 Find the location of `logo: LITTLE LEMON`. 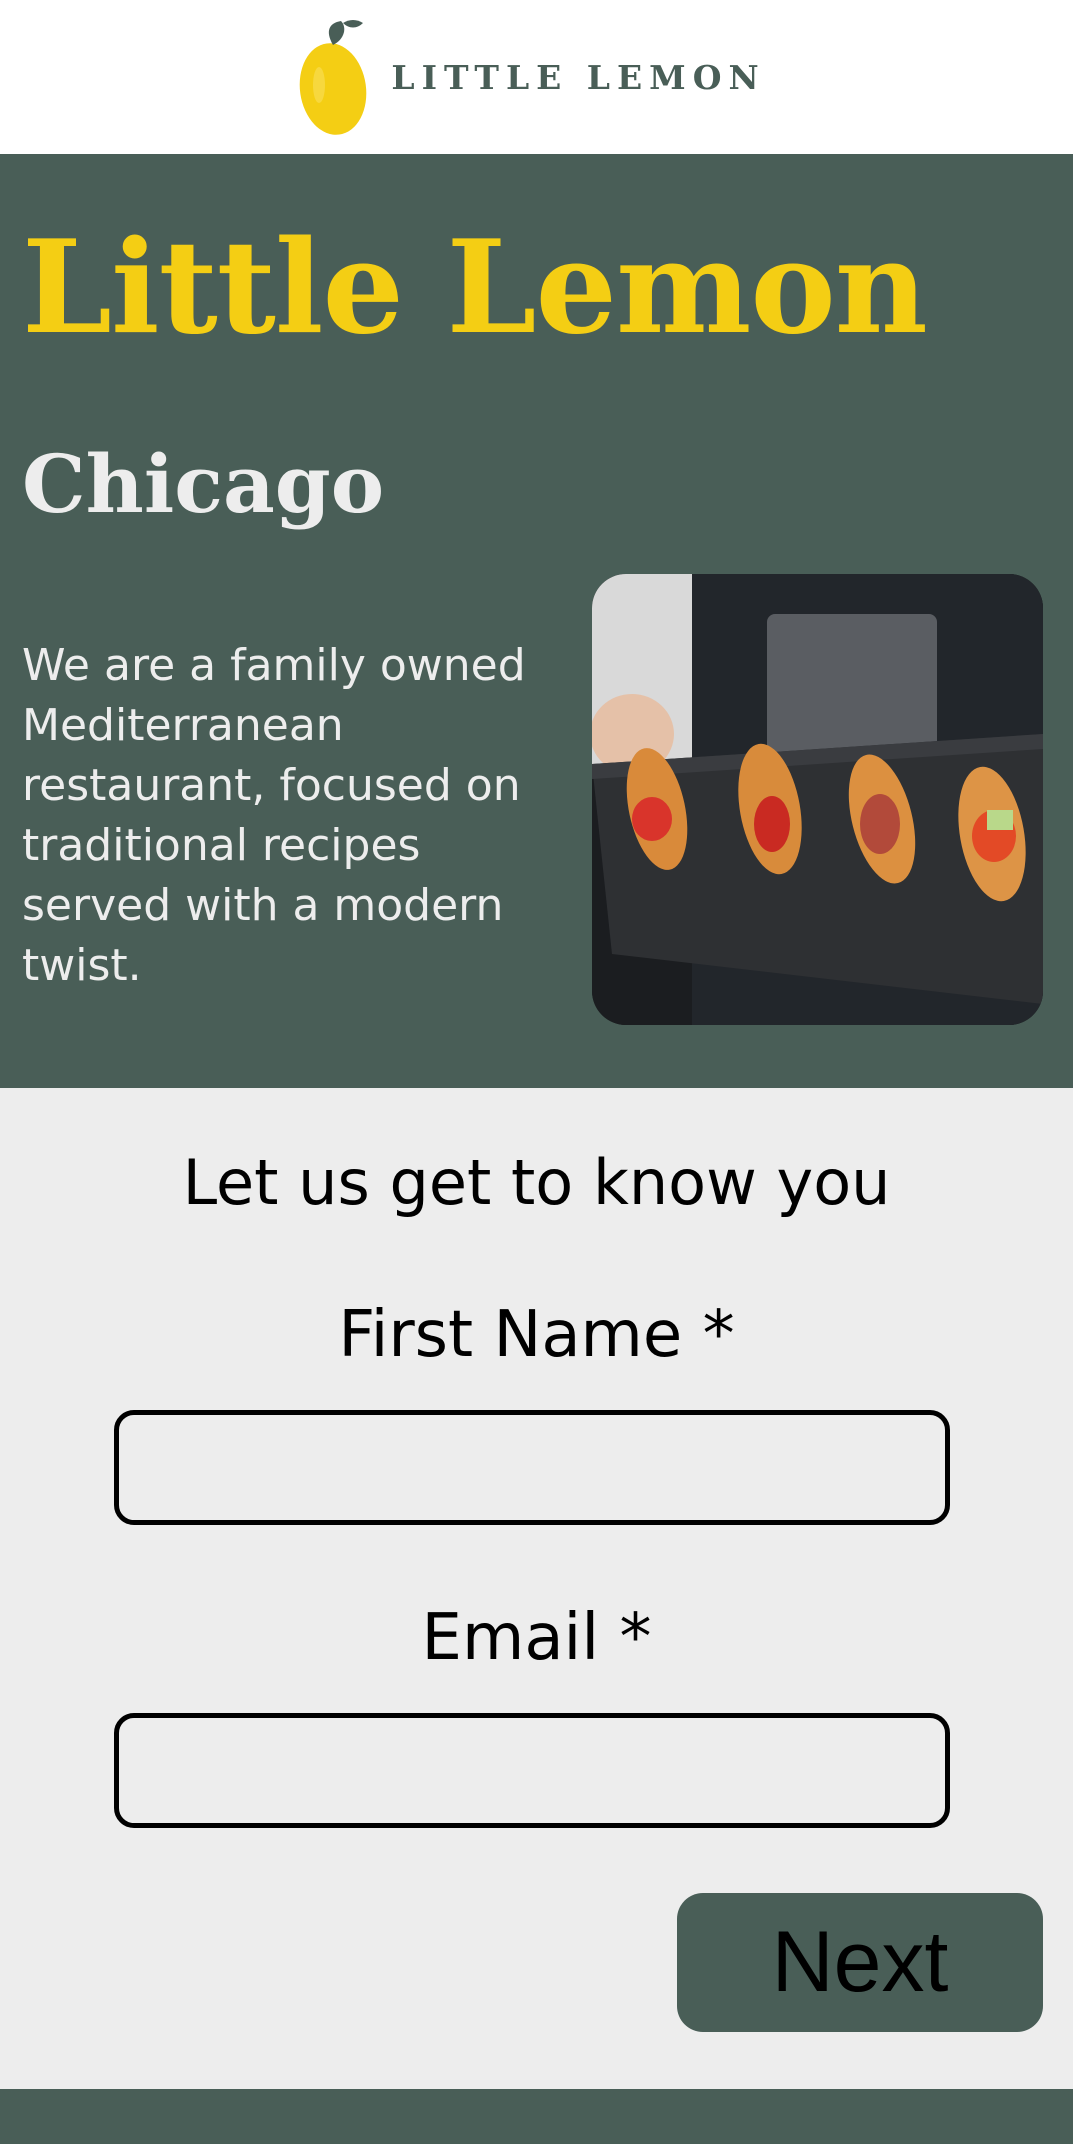

logo: LITTLE LEMON is located at coordinates (531, 77).